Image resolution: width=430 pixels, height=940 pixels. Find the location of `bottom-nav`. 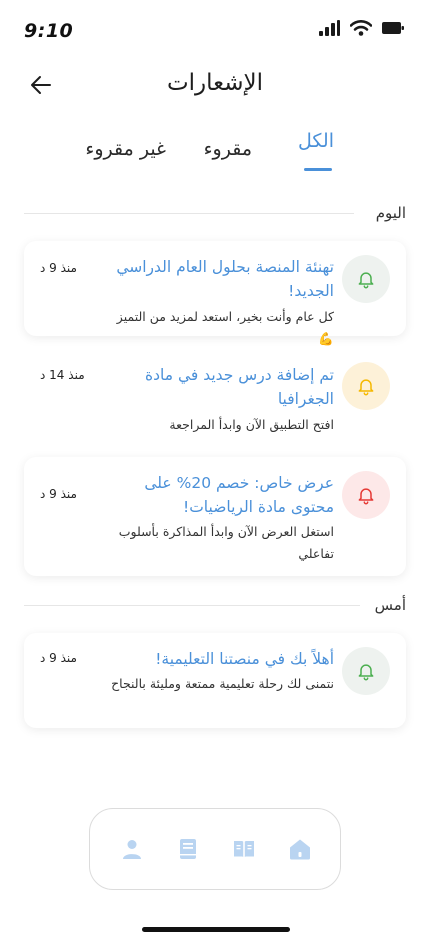

bottom-nav is located at coordinates (215, 849).